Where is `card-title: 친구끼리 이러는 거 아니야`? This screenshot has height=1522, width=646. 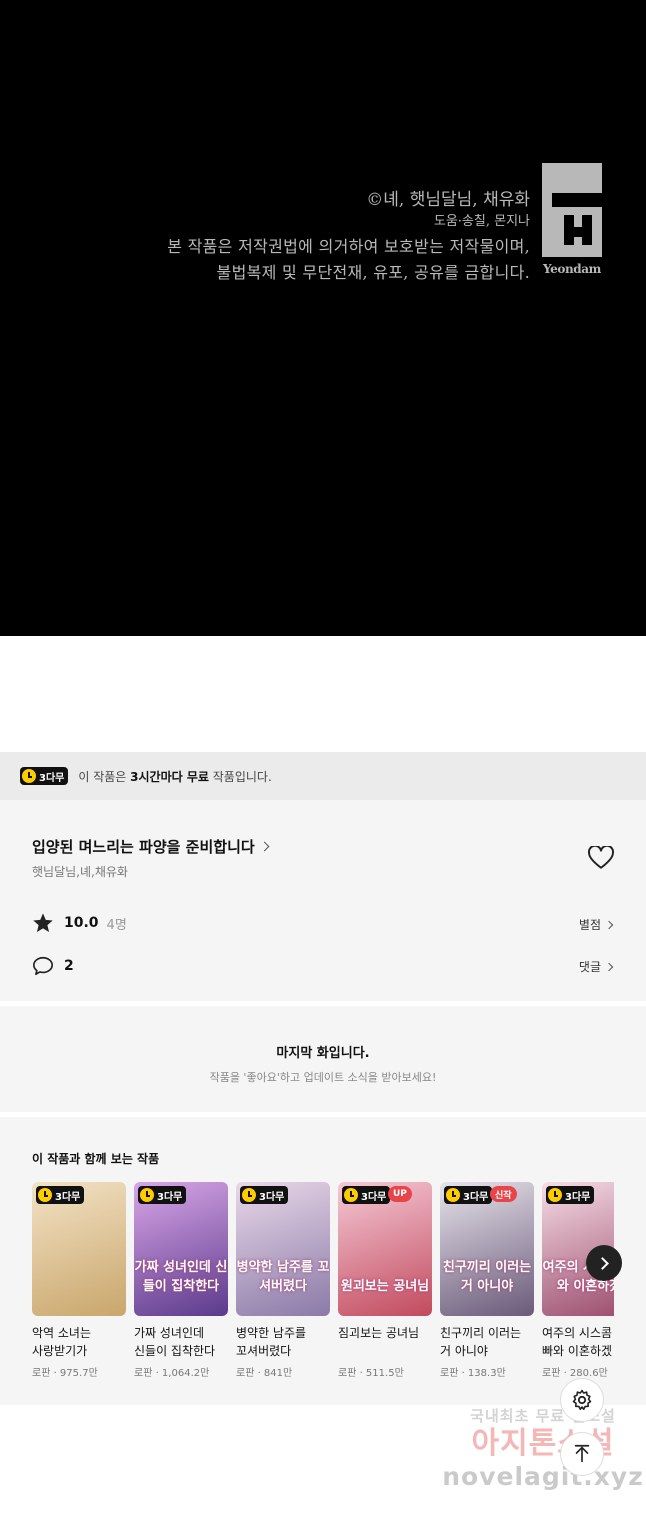 card-title: 친구끼리 이러는 거 아니야 is located at coordinates (481, 1342).